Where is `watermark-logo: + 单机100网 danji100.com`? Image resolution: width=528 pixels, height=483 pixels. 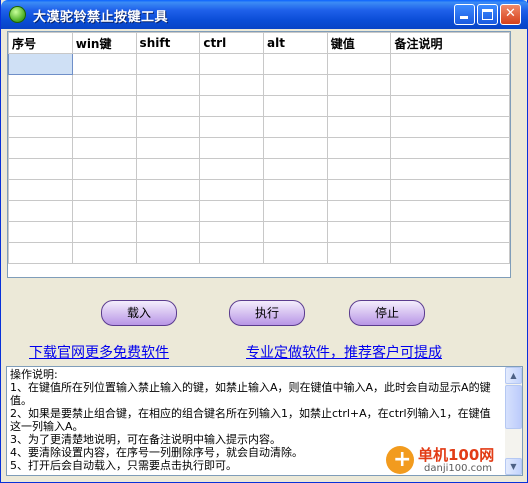
watermark-logo: + 单机100网 danji100.com is located at coordinates (456, 462).